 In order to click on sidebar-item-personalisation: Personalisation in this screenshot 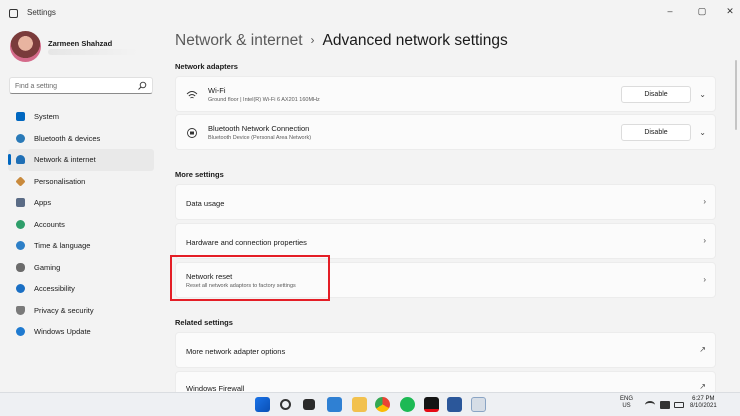, I will do `click(81, 182)`.